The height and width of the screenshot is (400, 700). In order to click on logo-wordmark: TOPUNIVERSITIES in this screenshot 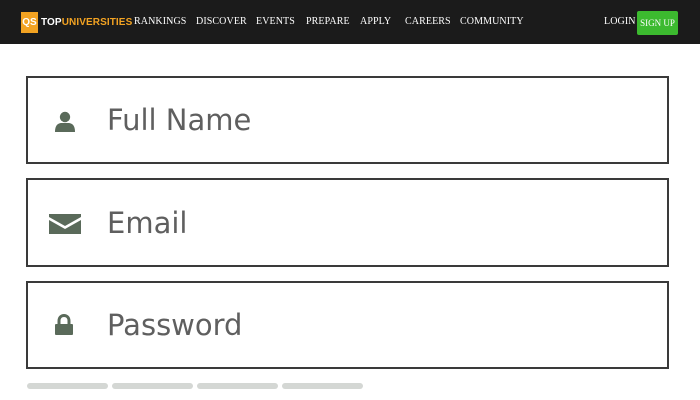, I will do `click(86, 22)`.